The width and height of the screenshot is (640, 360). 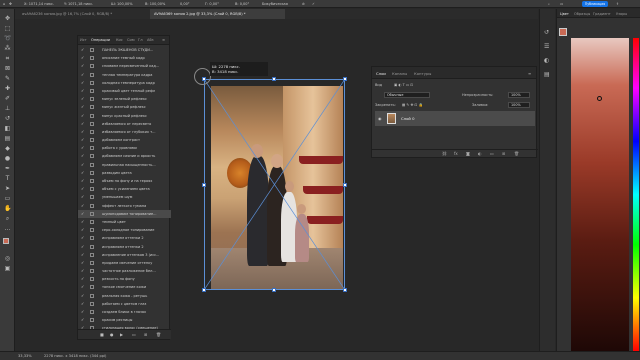 I want to click on layer-name: Слой 0, so click(x=408, y=118).